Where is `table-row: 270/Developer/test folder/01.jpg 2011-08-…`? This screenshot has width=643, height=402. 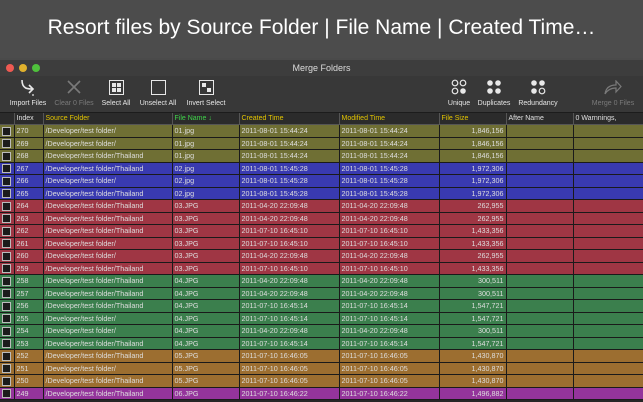 table-row: 270/Developer/test folder/01.jpg 2011-08-… is located at coordinates (321, 131).